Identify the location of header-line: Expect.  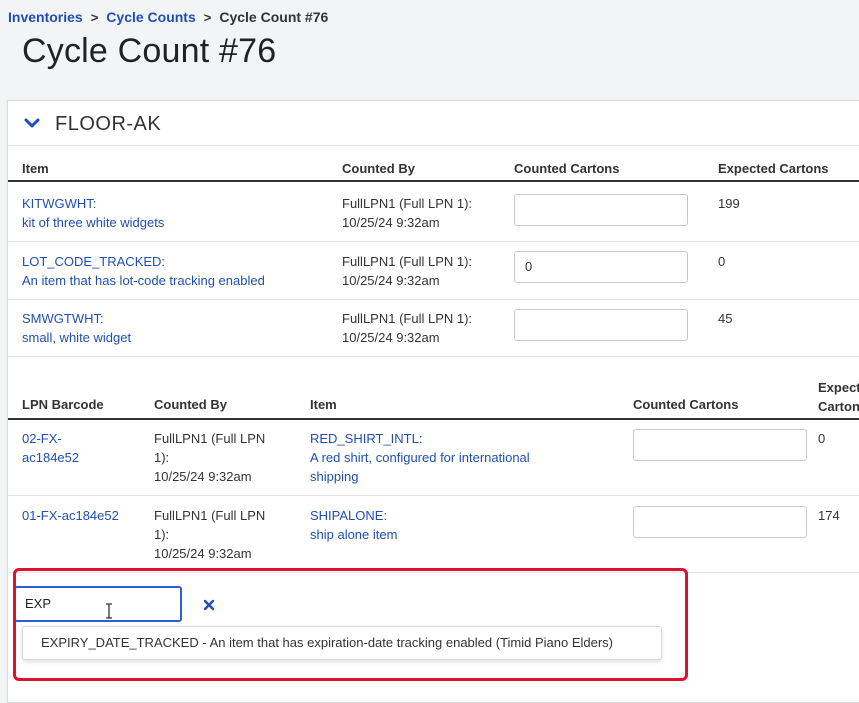
(838, 387).